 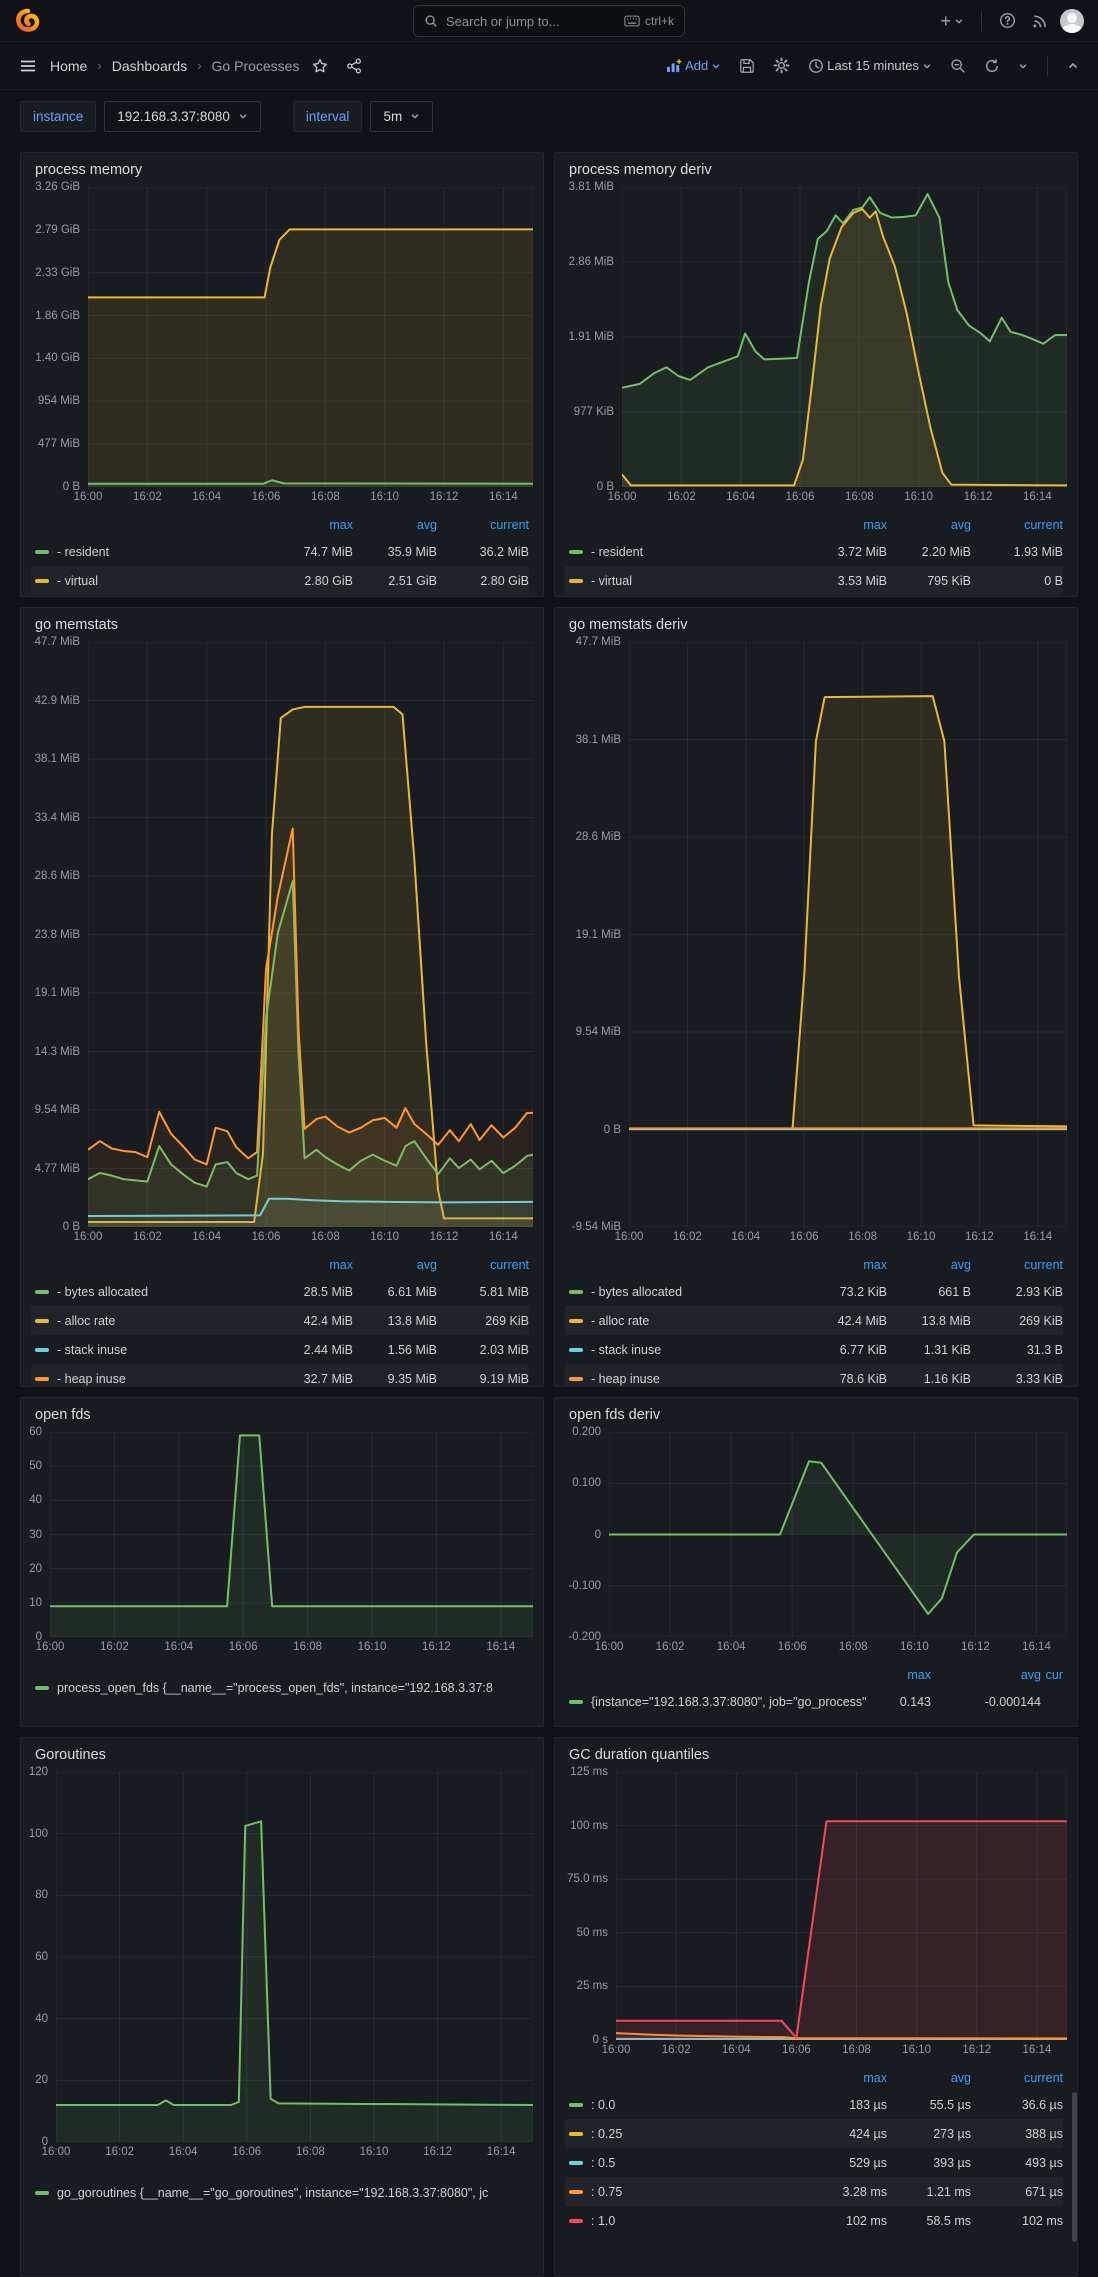 What do you see at coordinates (848, 934) in the screenshot?
I see `plot-go-memstats-deriv` at bounding box center [848, 934].